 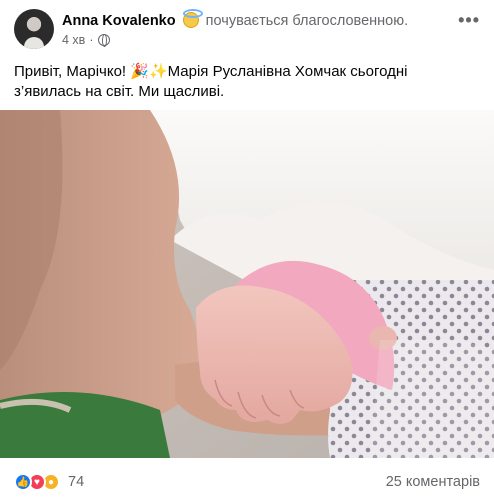 What do you see at coordinates (119, 21) in the screenshot?
I see `author-name: Anna Kovalenko` at bounding box center [119, 21].